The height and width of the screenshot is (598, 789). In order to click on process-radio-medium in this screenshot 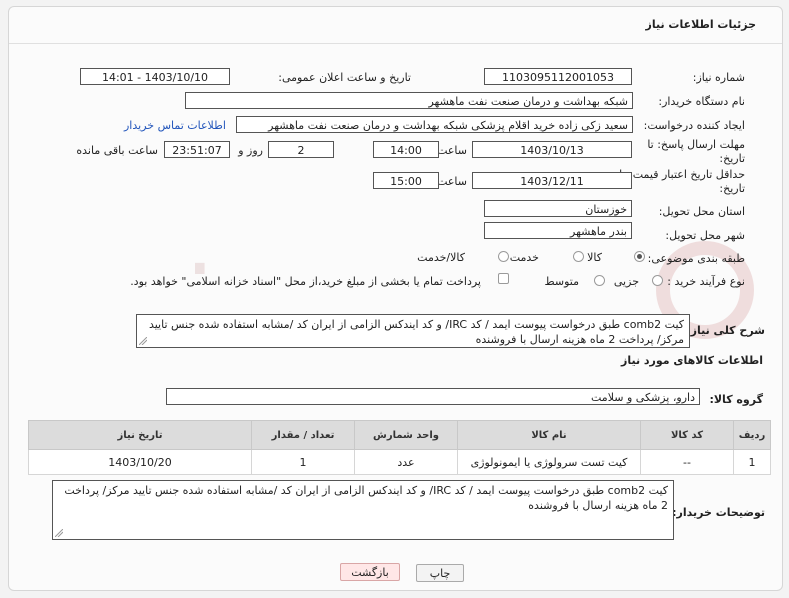, I will do `click(599, 280)`.